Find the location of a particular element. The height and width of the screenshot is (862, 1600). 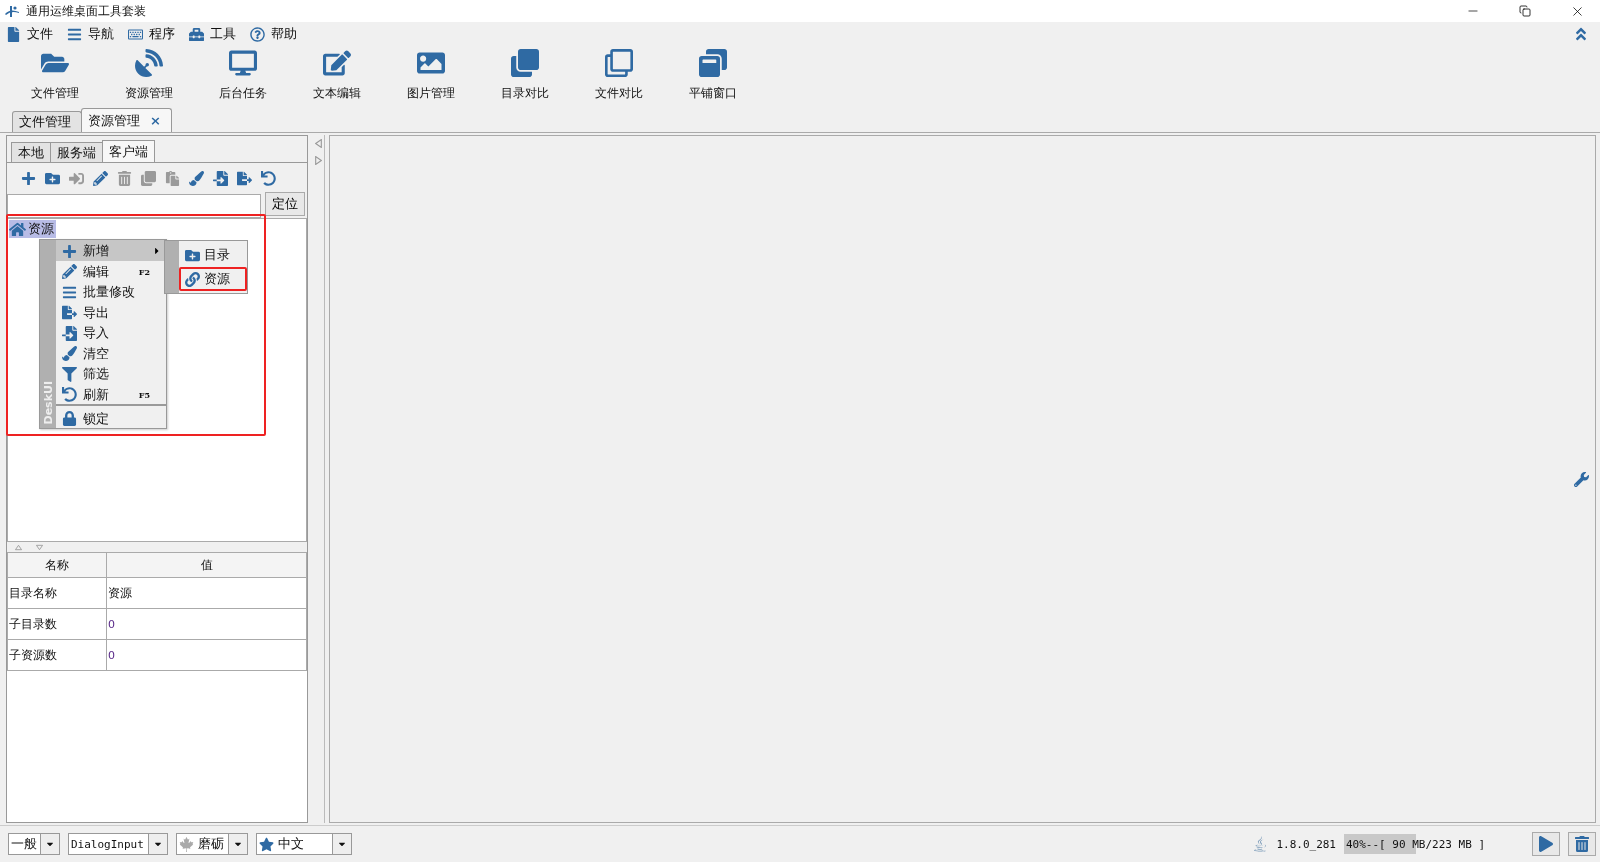

dropdown-value: 磨砺 is located at coordinates (211, 844).